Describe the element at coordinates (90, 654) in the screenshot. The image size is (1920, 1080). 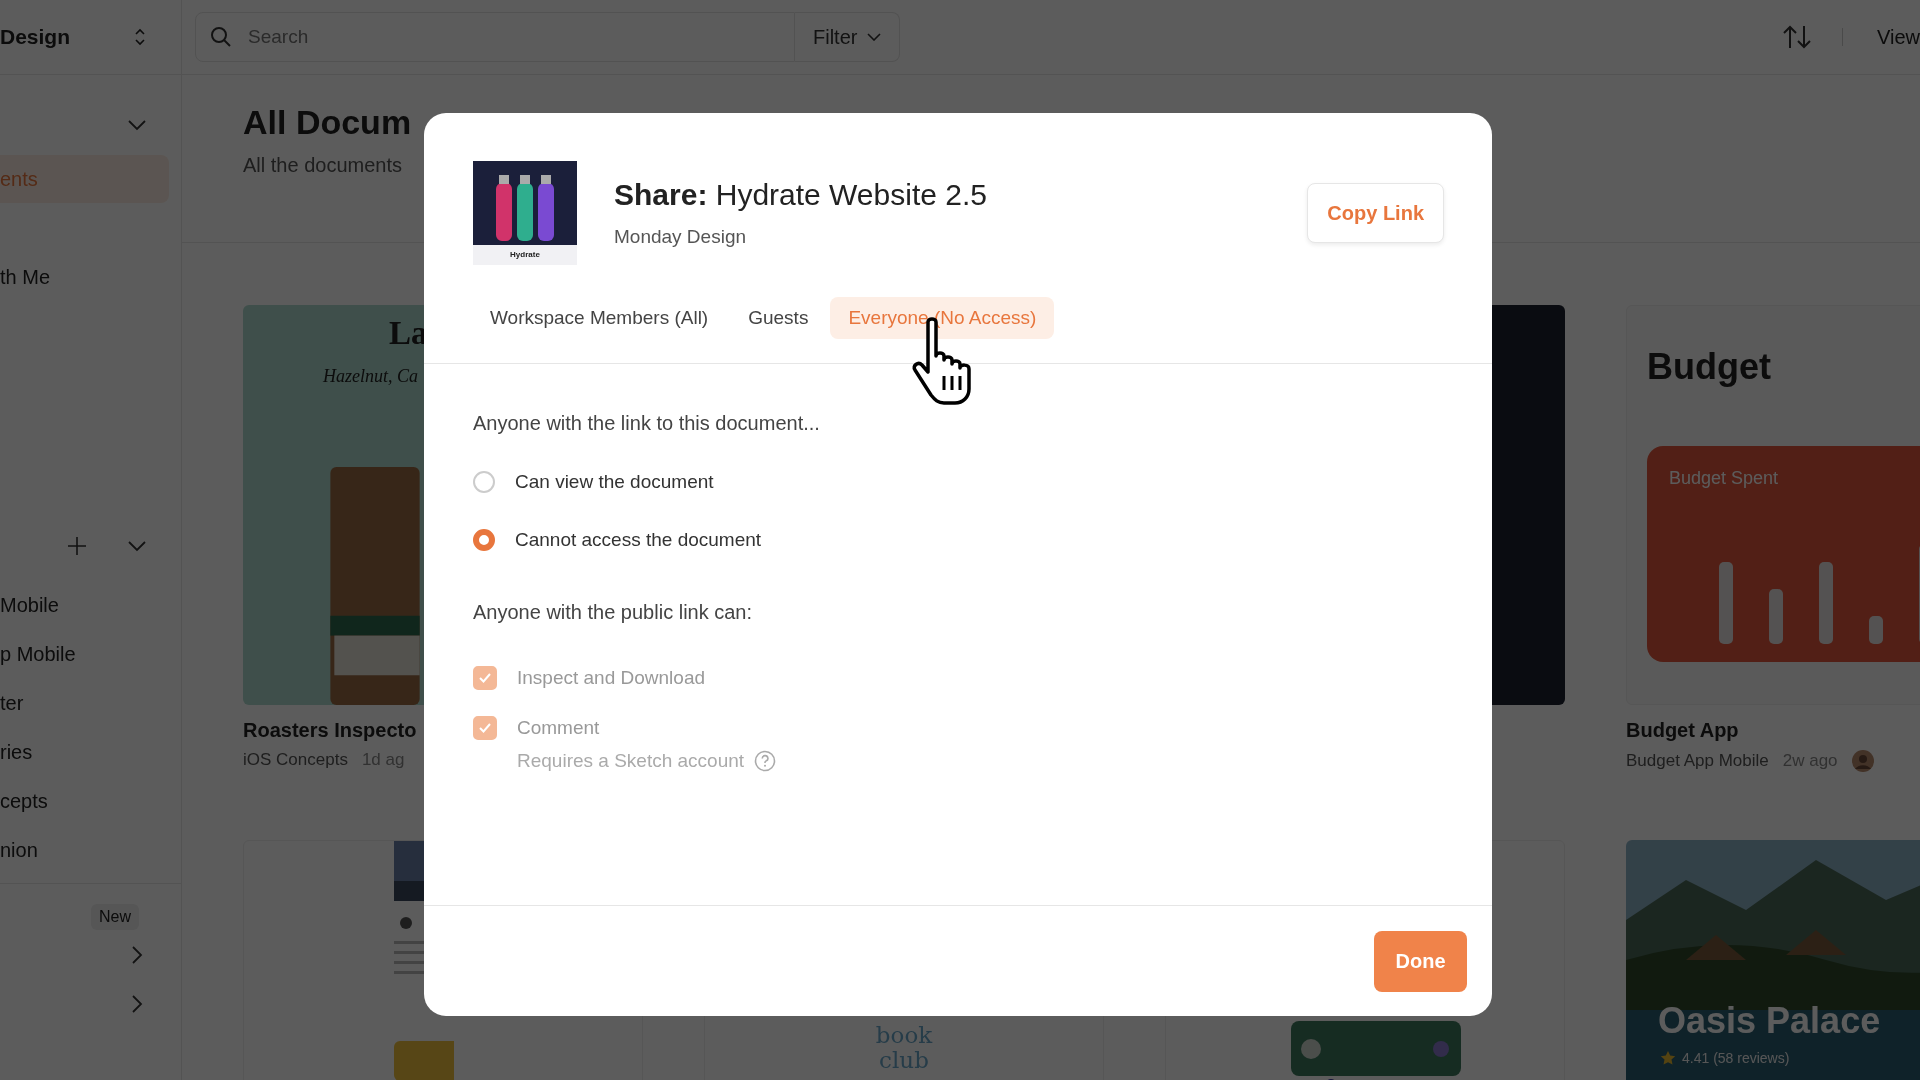
I see `project-item: p Mobile` at that location.